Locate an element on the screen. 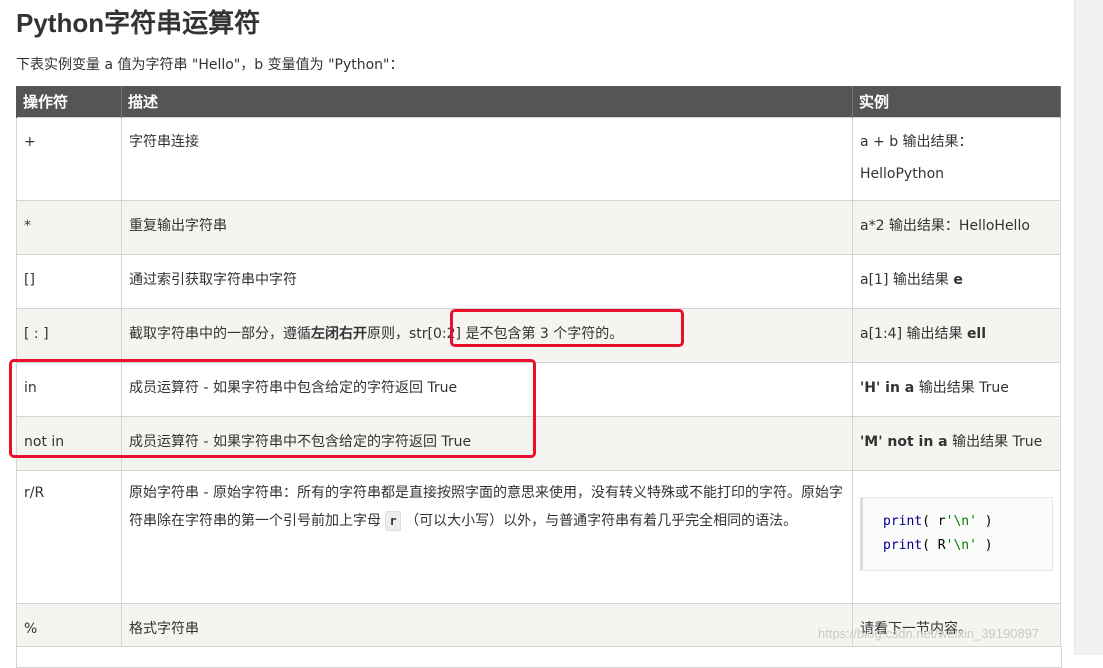  example-bold: e is located at coordinates (958, 280).